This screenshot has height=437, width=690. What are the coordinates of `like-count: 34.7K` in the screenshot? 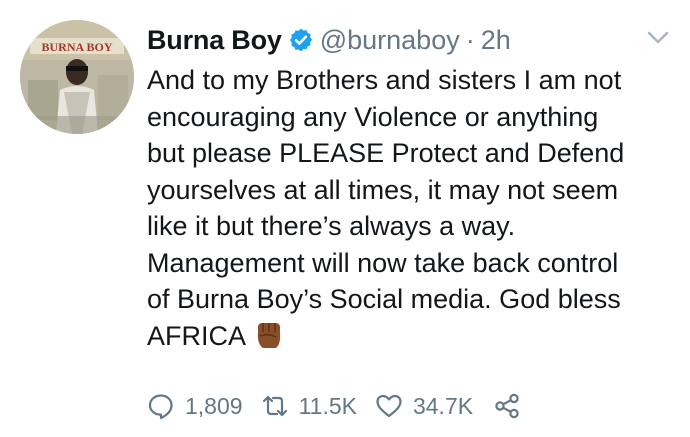 It's located at (443, 405).